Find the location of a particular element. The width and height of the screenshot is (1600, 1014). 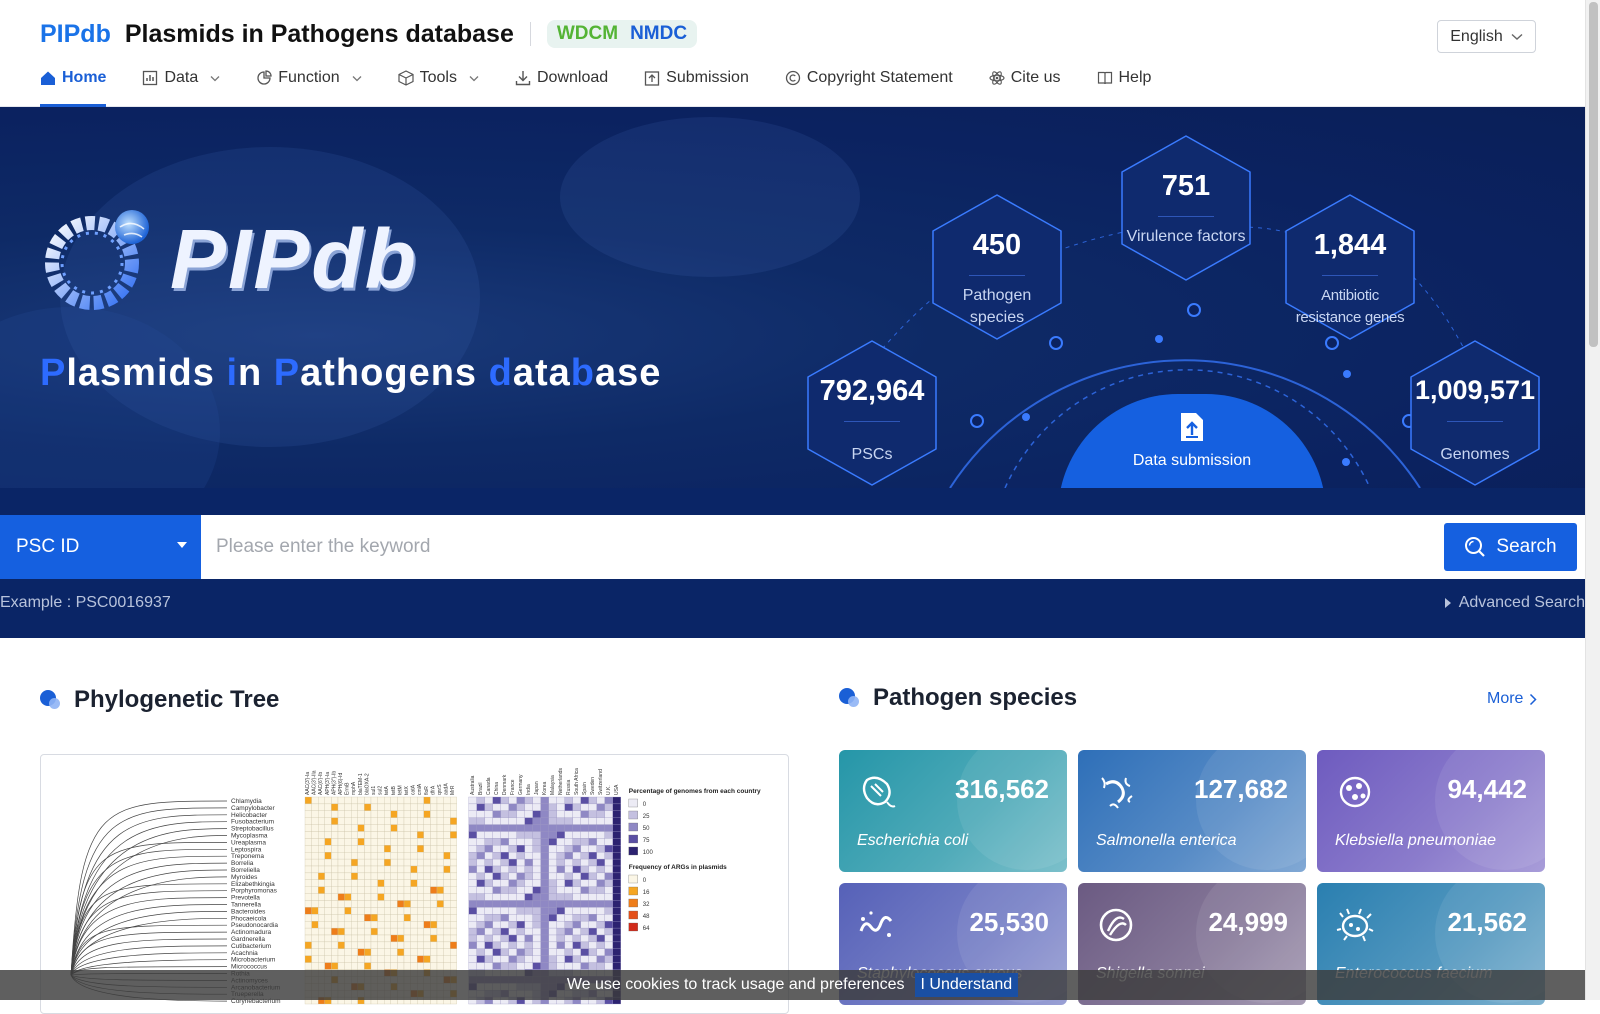

search-input is located at coordinates (821, 547).